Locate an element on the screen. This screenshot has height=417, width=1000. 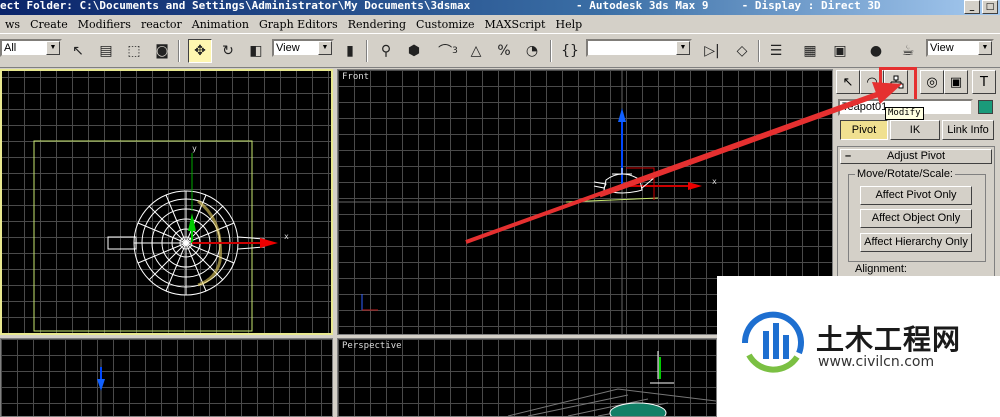
render-type-dropdown: View ▼ is located at coordinates (960, 48).